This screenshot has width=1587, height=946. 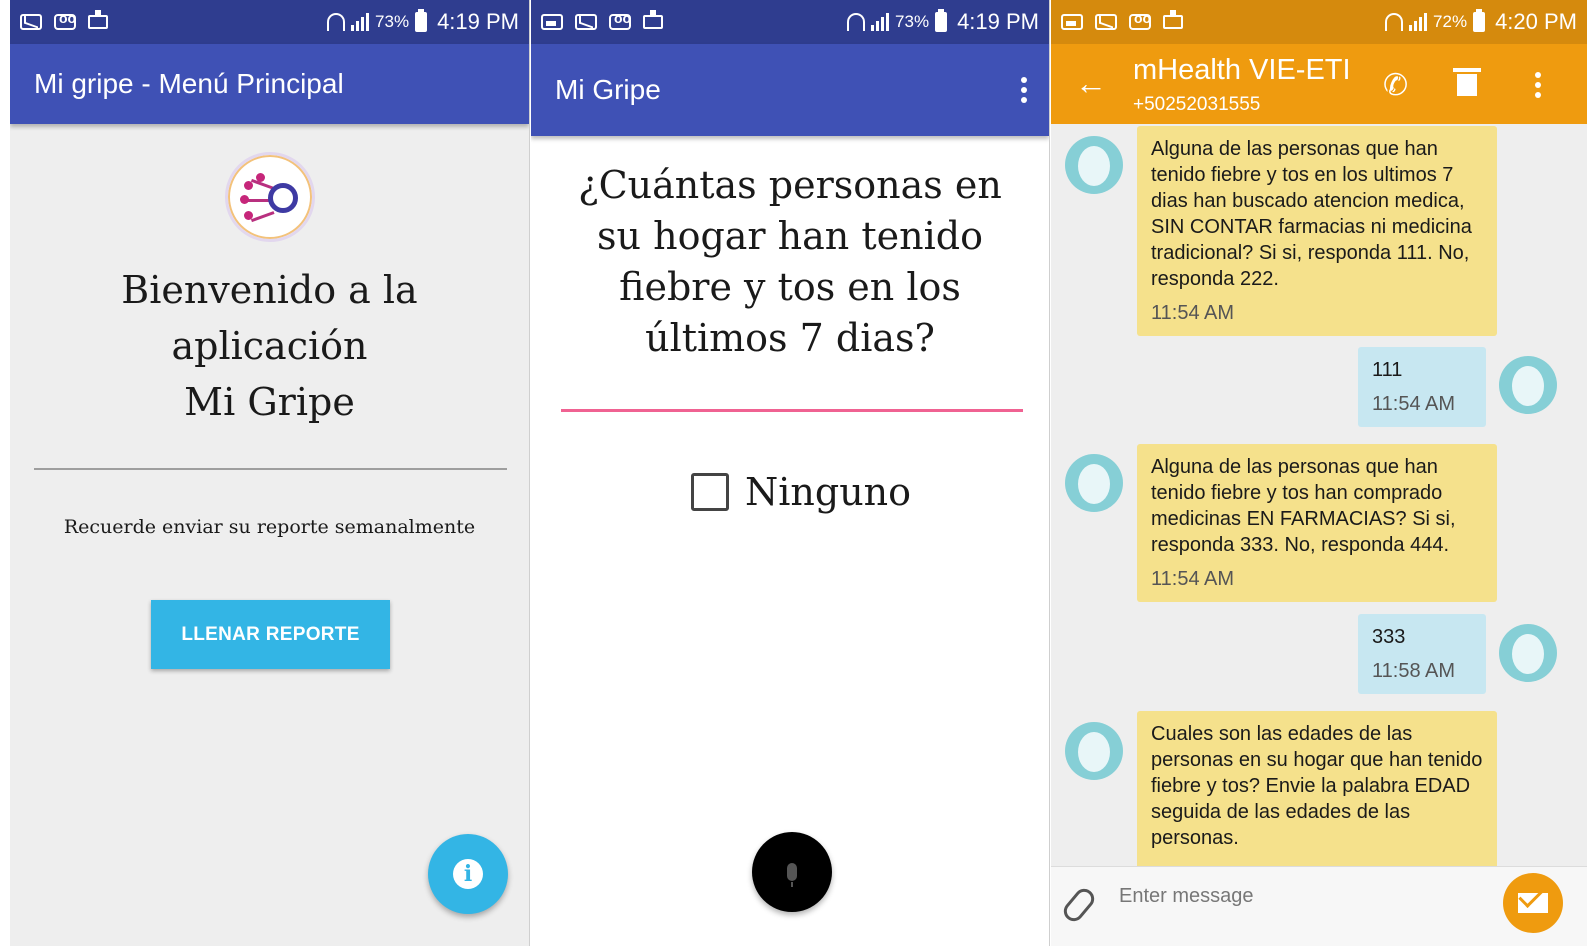 I want to click on info-button: i, so click(x=468, y=874).